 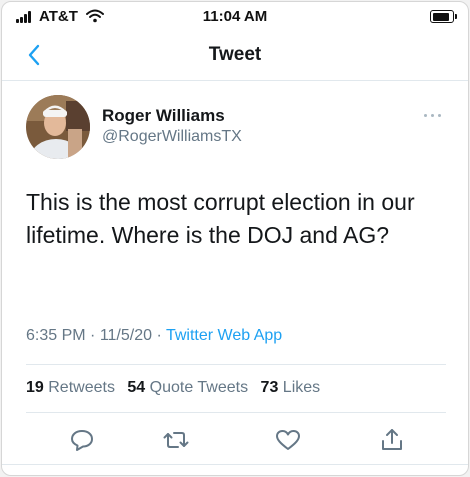 What do you see at coordinates (288, 440) in the screenshot?
I see `like-icon` at bounding box center [288, 440].